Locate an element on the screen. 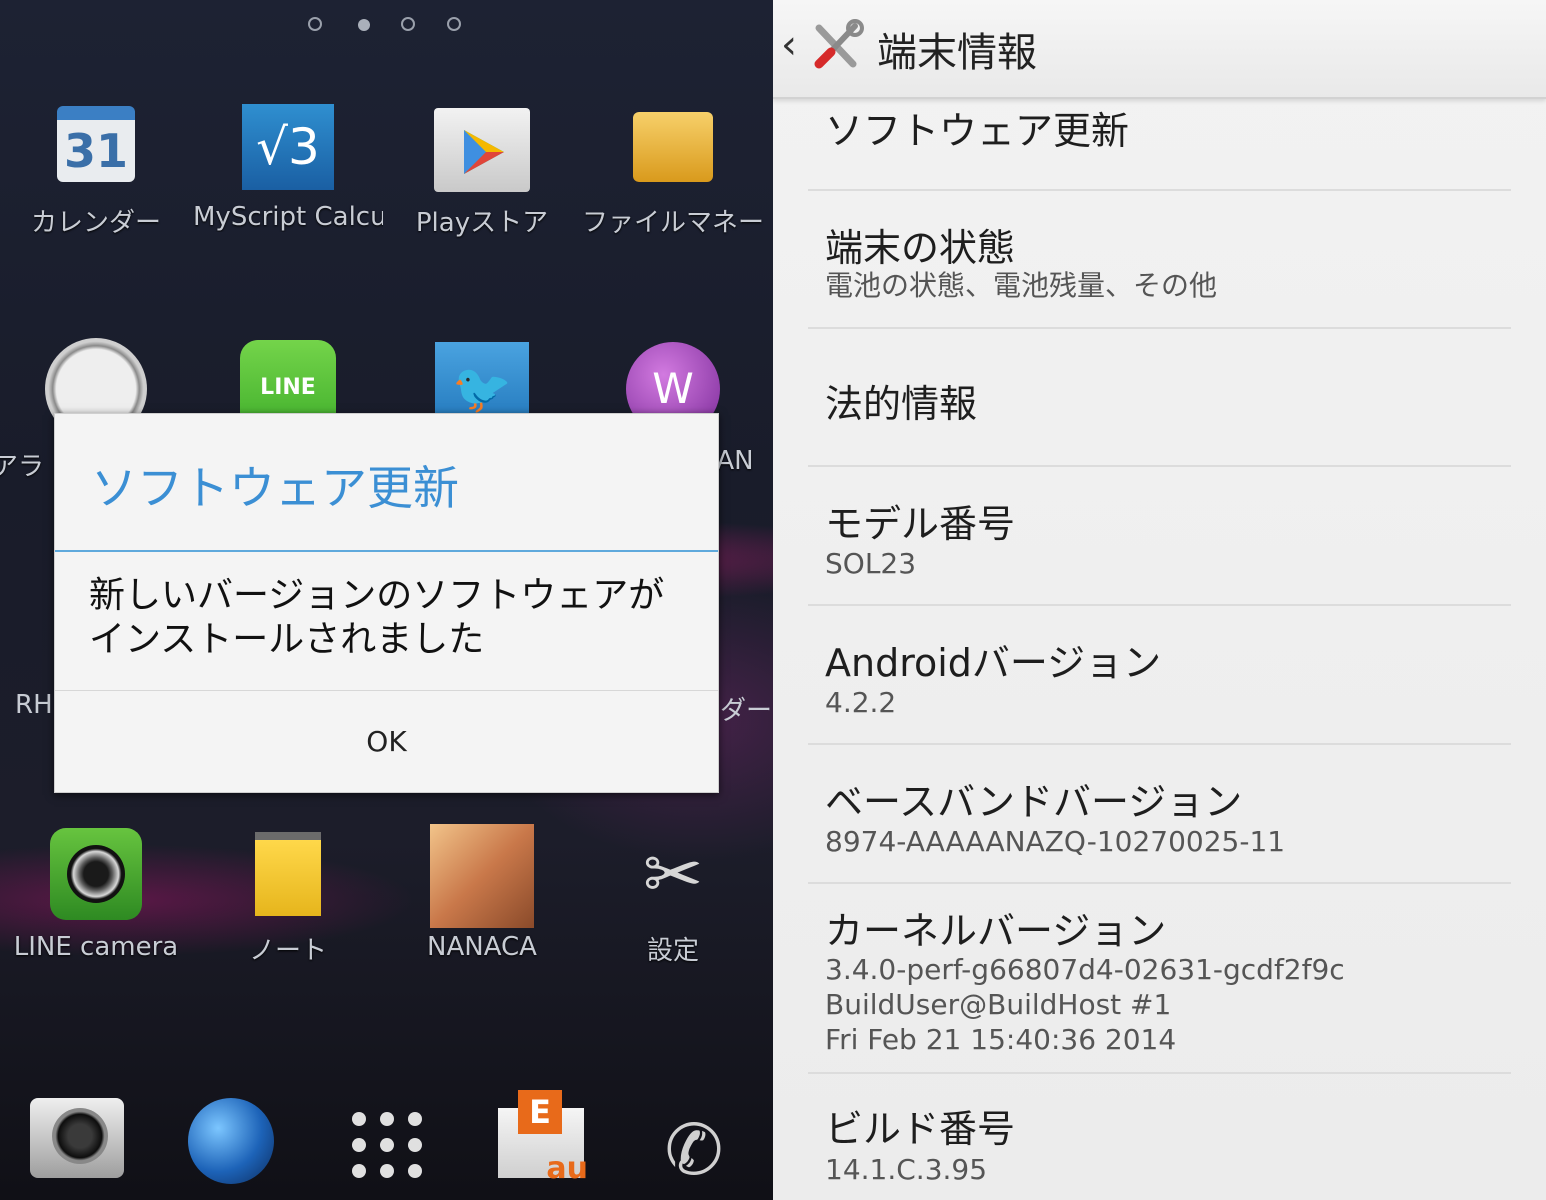  app-file-manager: ファイルマネー is located at coordinates (673, 170).